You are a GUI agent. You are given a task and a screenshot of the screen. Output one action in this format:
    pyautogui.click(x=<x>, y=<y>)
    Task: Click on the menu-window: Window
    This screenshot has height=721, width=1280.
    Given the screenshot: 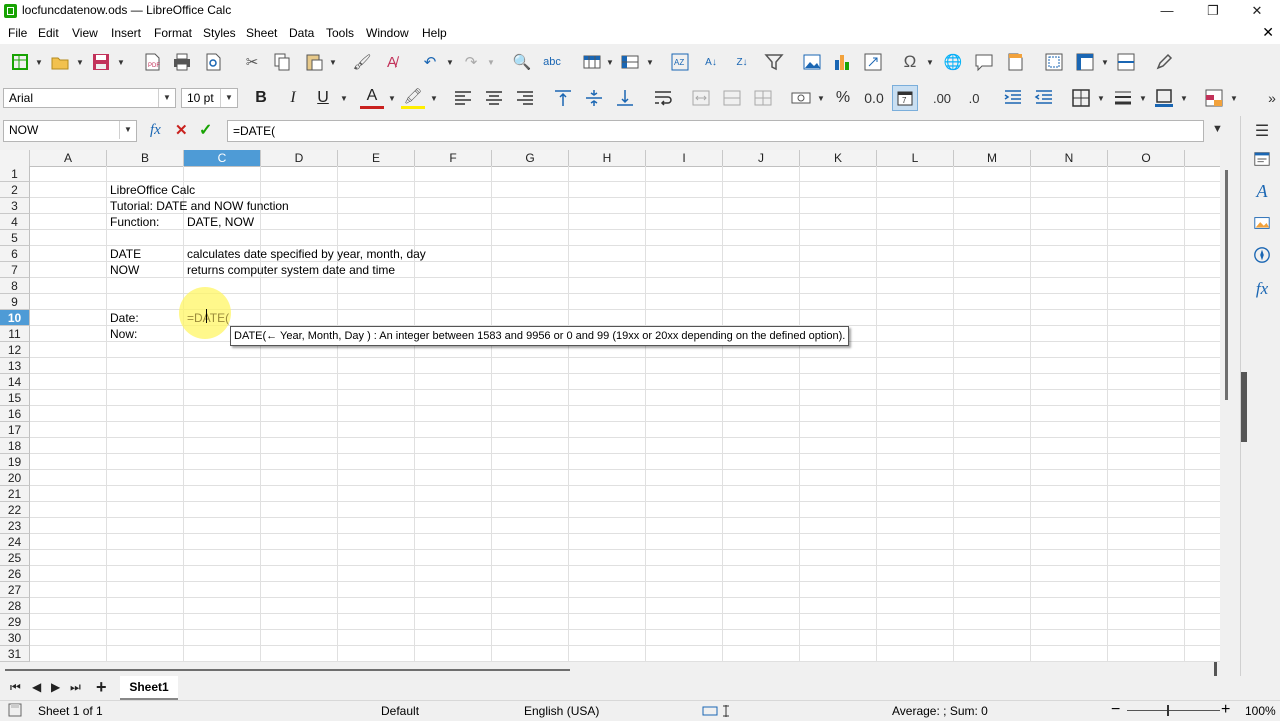 What is the action you would take?
    pyautogui.click(x=387, y=33)
    